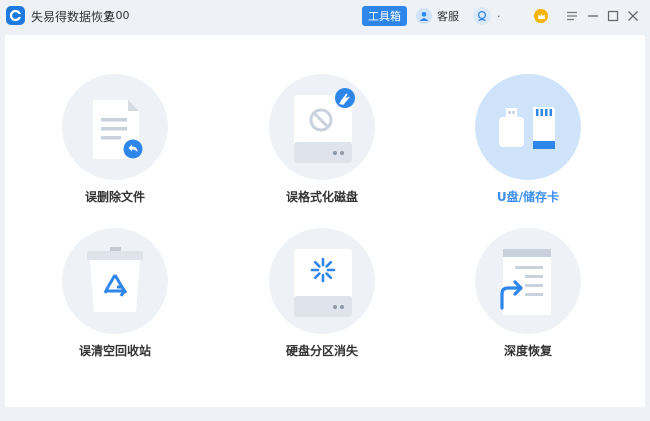 Image resolution: width=650 pixels, height=421 pixels. I want to click on user-account: ·, so click(487, 16).